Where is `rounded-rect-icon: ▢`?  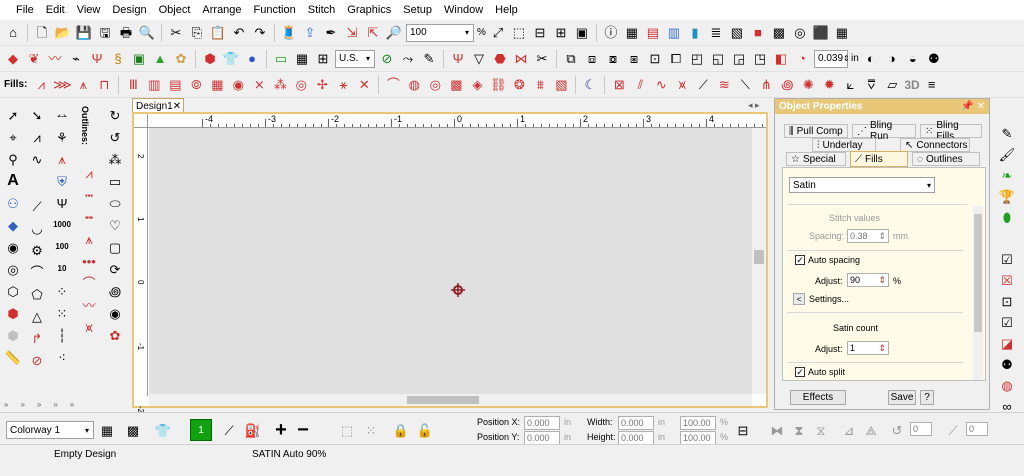 rounded-rect-icon: ▢ is located at coordinates (115, 247).